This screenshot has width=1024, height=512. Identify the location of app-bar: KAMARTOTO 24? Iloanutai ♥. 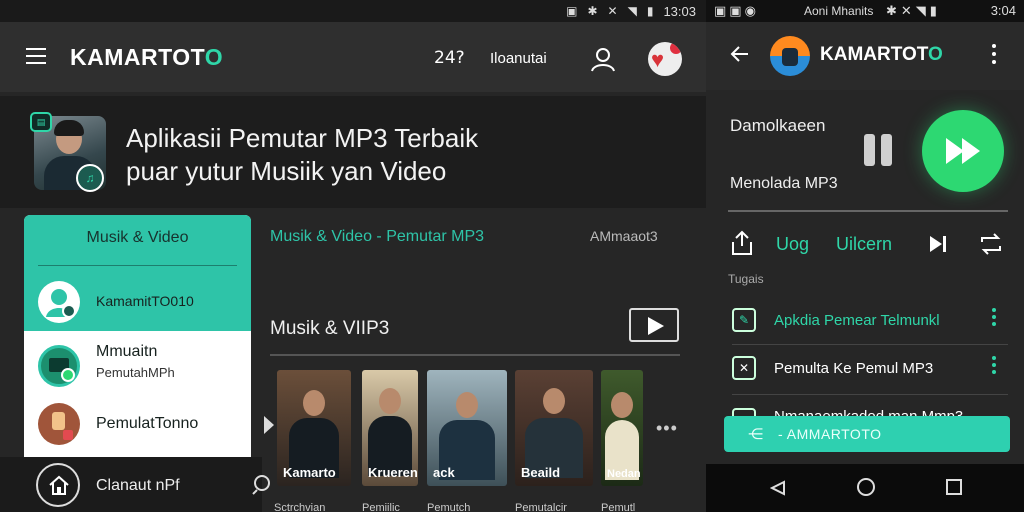
(353, 57).